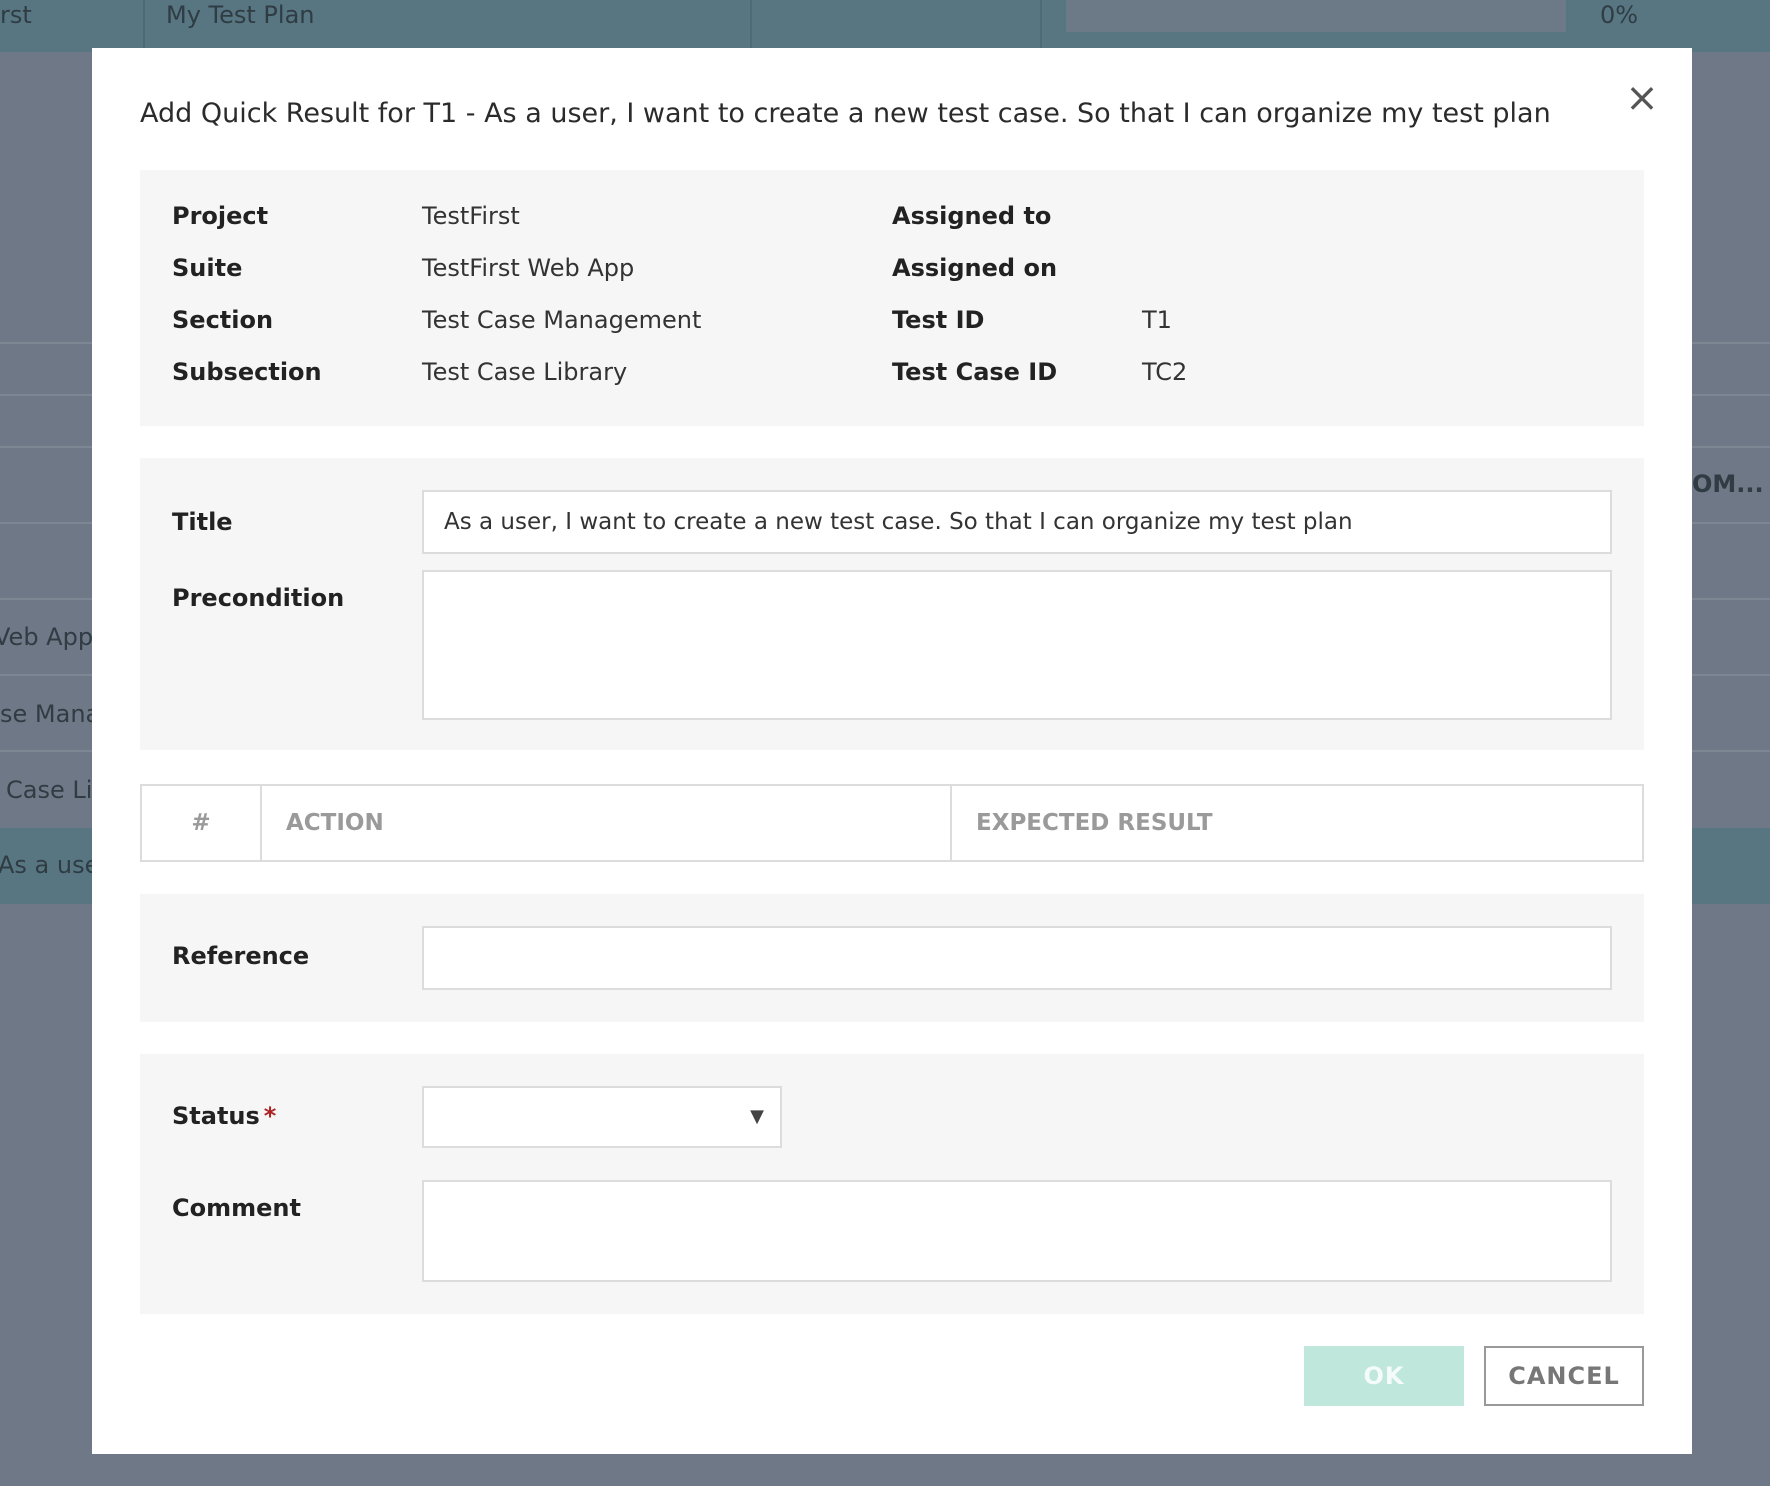 The width and height of the screenshot is (1770, 1486). I want to click on required-marker: *, so click(270, 1116).